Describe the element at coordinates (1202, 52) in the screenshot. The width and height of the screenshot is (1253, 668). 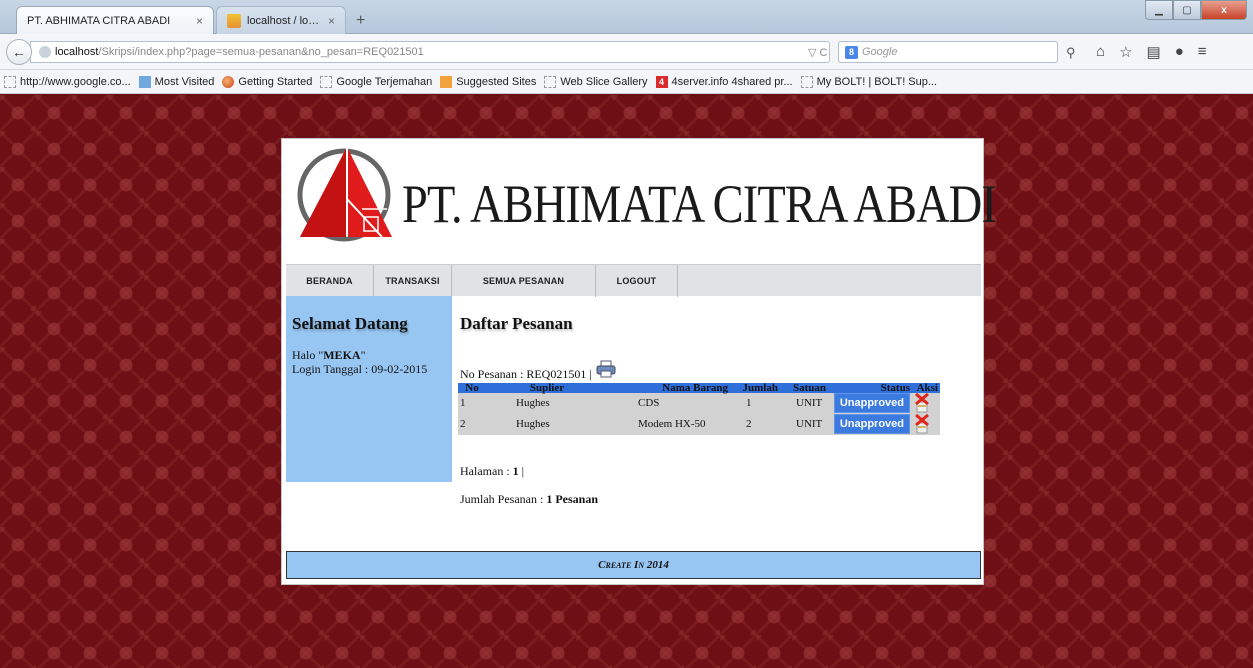
I see `menu-icon: ≡` at that location.